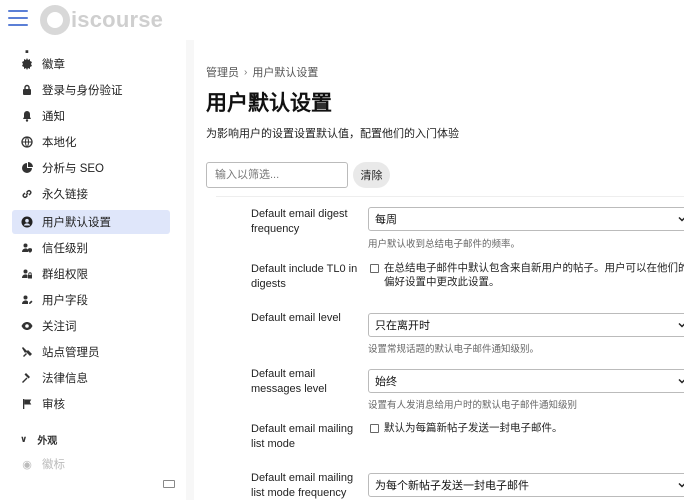 The image size is (684, 500). Describe the element at coordinates (473, 428) in the screenshot. I see `checkbox-description: 默认为每篇新帖子发送一封电子邮件。` at that location.